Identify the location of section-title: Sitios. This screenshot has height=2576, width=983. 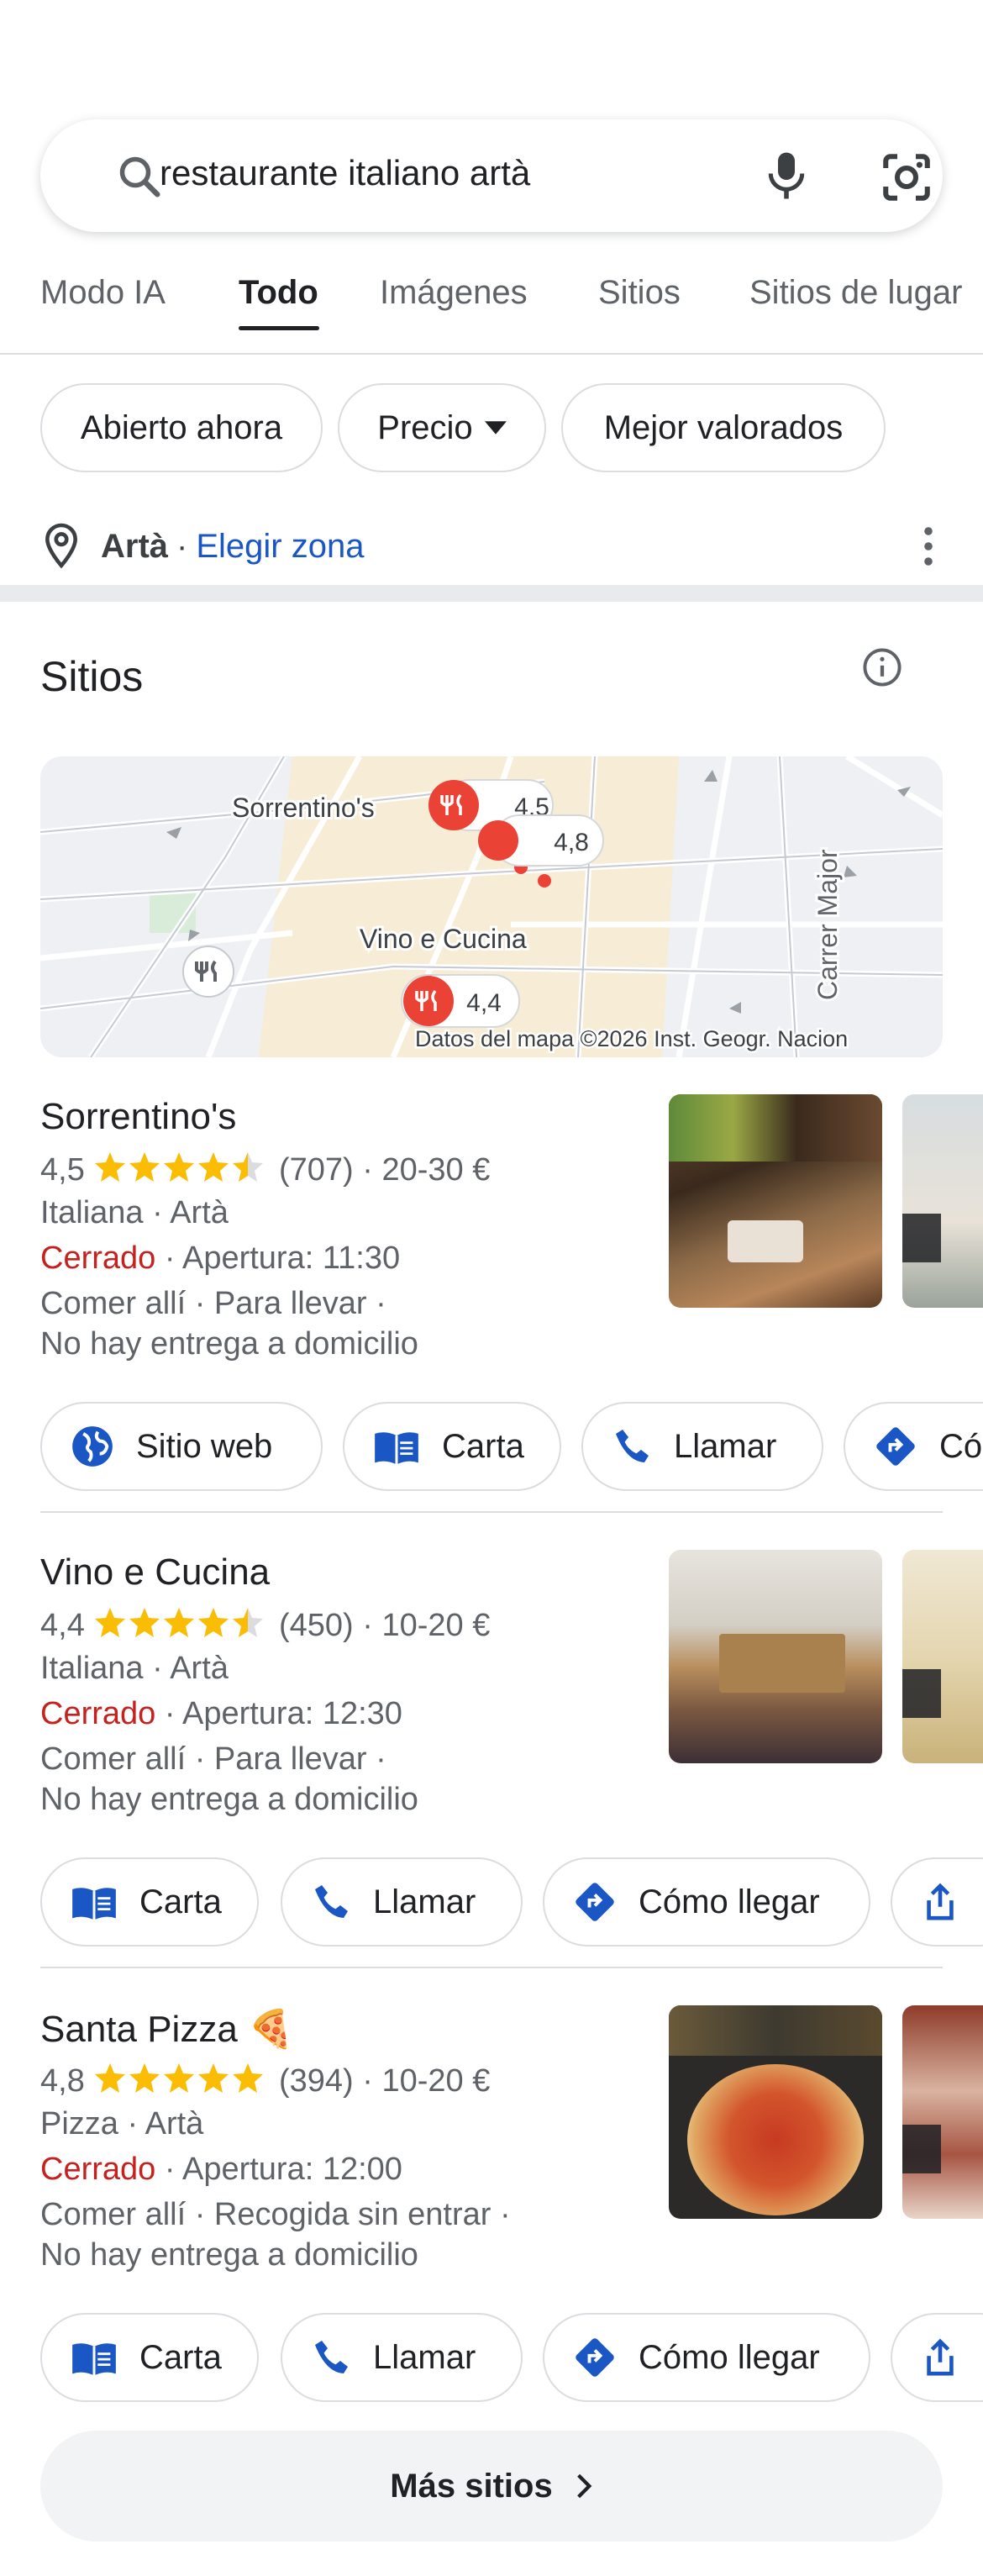
(92, 676).